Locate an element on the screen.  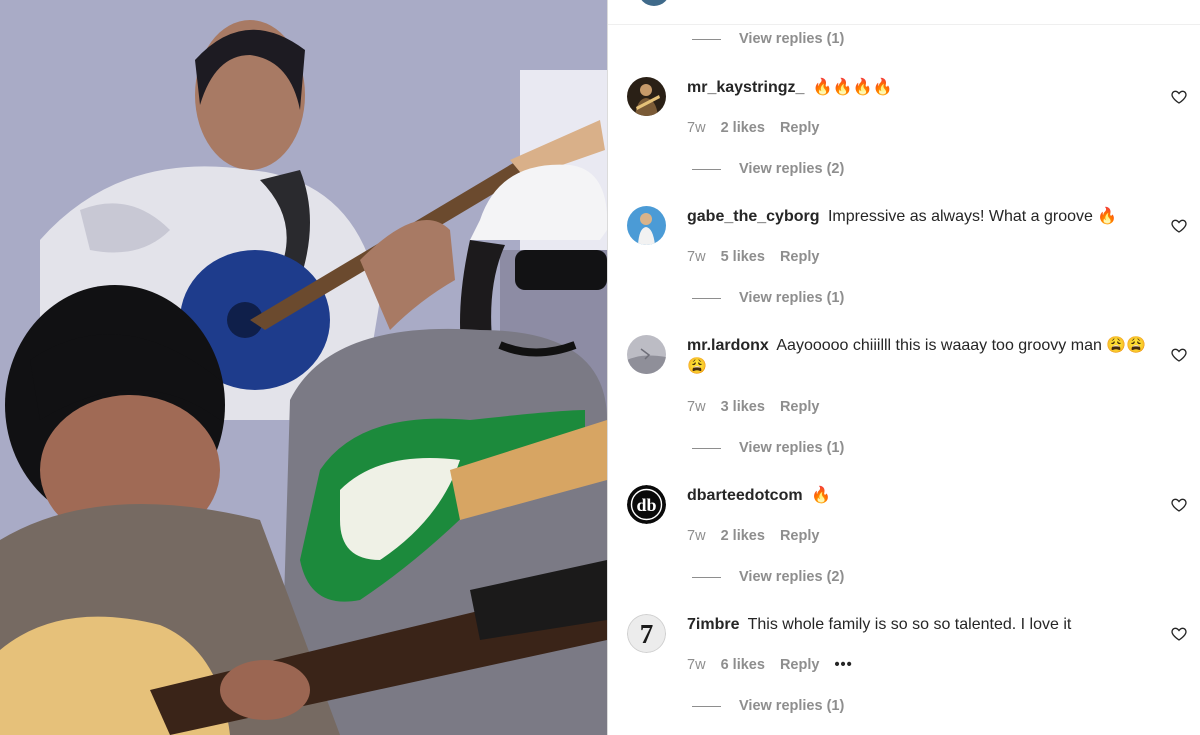
comment-meta: 7w 5 likes Reply is located at coordinates (758, 257).